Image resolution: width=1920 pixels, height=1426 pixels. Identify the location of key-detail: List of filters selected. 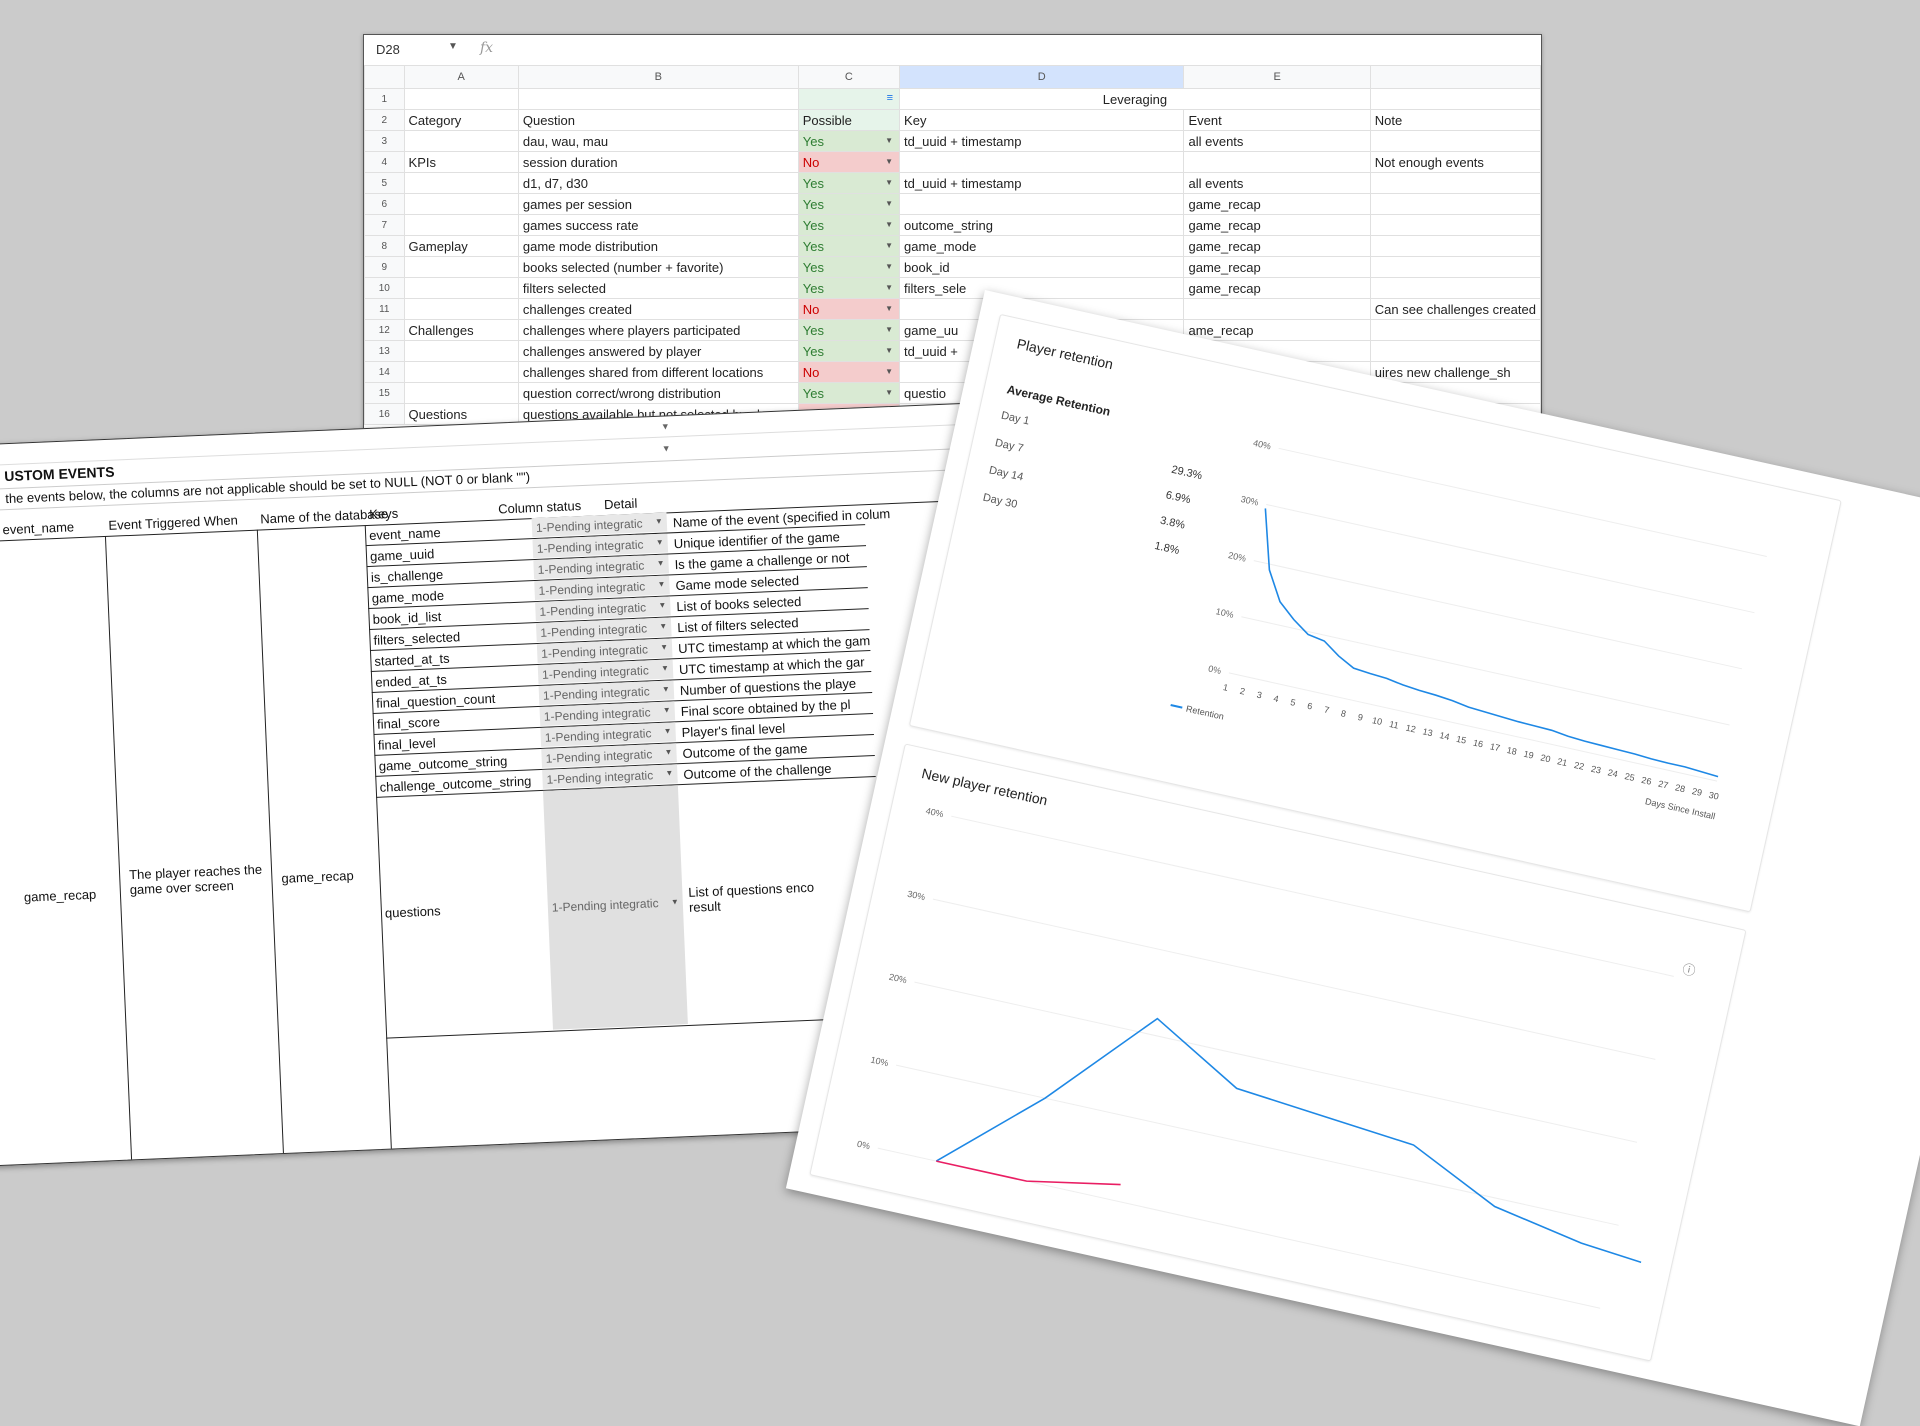
(738, 625).